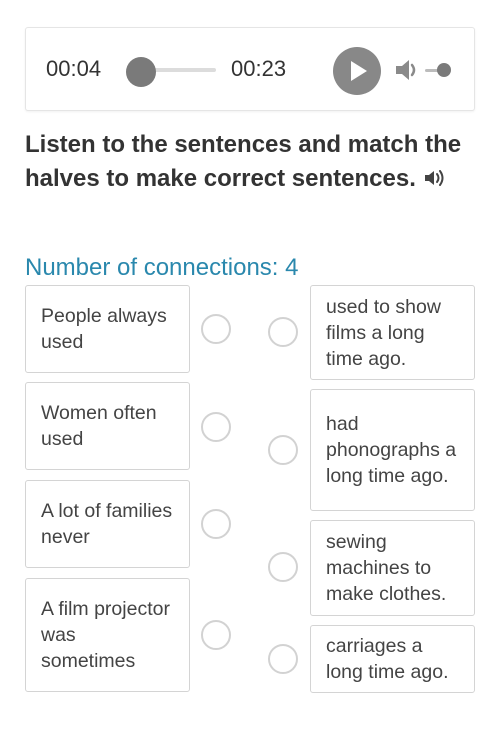 This screenshot has height=731, width=500. What do you see at coordinates (407, 70) in the screenshot?
I see `volume-icon` at bounding box center [407, 70].